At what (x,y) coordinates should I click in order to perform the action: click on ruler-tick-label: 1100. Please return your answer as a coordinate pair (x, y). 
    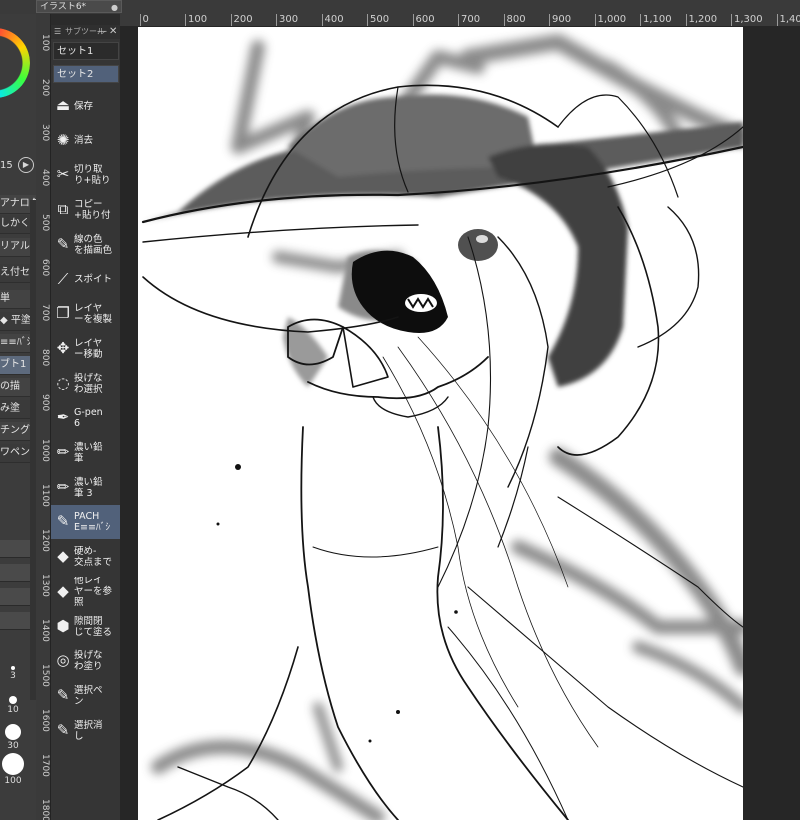
    Looking at the image, I should click on (45, 495).